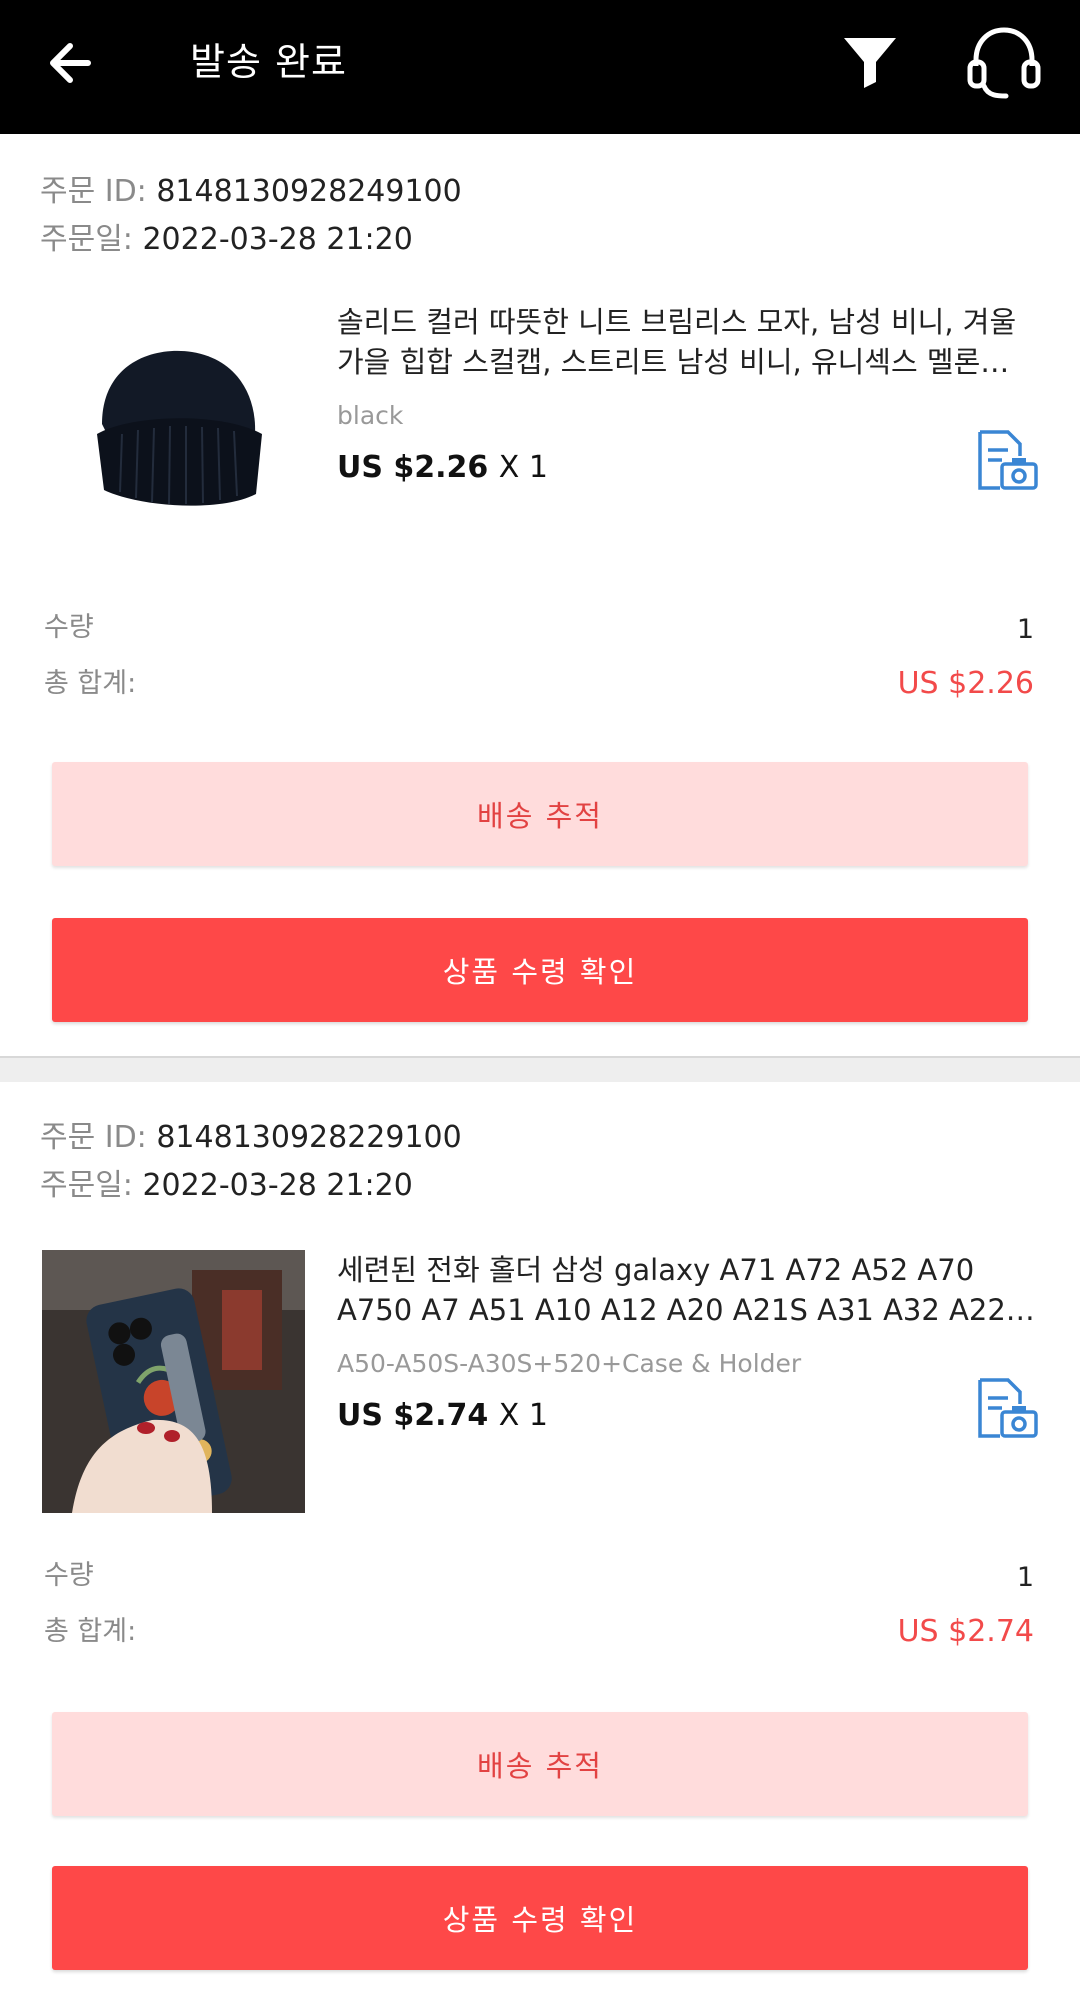  What do you see at coordinates (540, 67) in the screenshot?
I see `app-bar: 발송 완료` at bounding box center [540, 67].